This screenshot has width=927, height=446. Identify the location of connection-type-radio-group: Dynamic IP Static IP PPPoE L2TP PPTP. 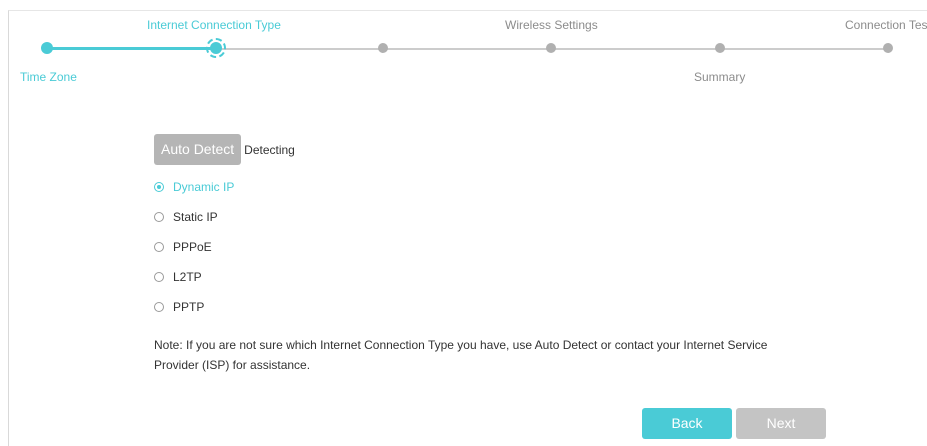
(194, 247).